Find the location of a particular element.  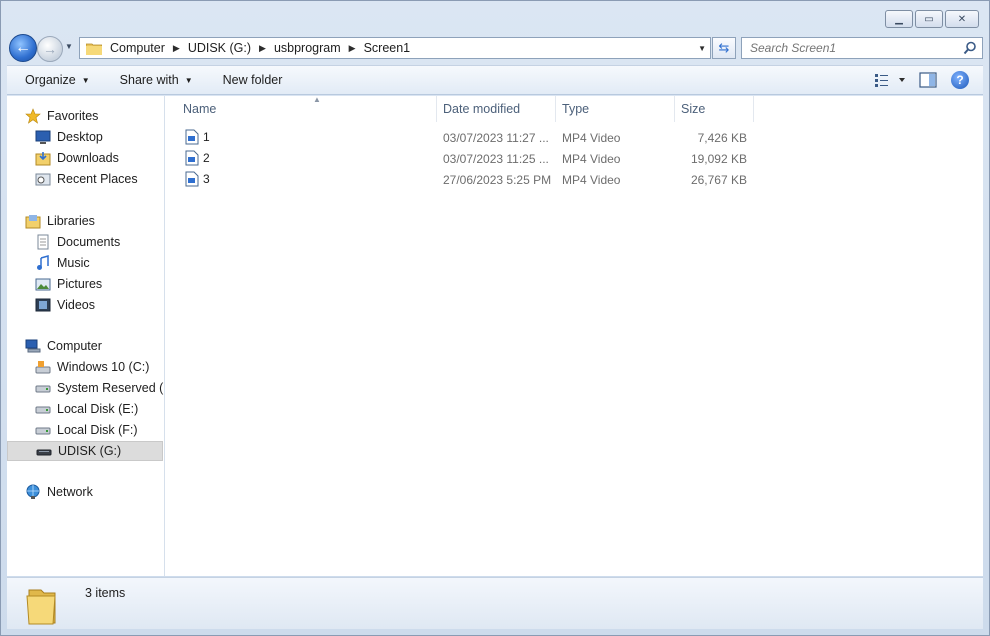

file-row: 3 27/06/2023 5:25 PM MP4 Video 26,767 KB is located at coordinates (469, 180).